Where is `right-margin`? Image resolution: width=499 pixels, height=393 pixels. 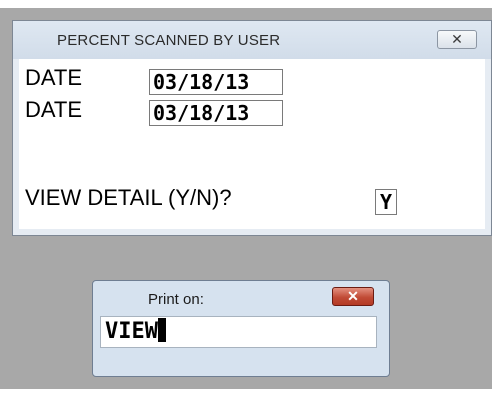
right-margin is located at coordinates (495, 196).